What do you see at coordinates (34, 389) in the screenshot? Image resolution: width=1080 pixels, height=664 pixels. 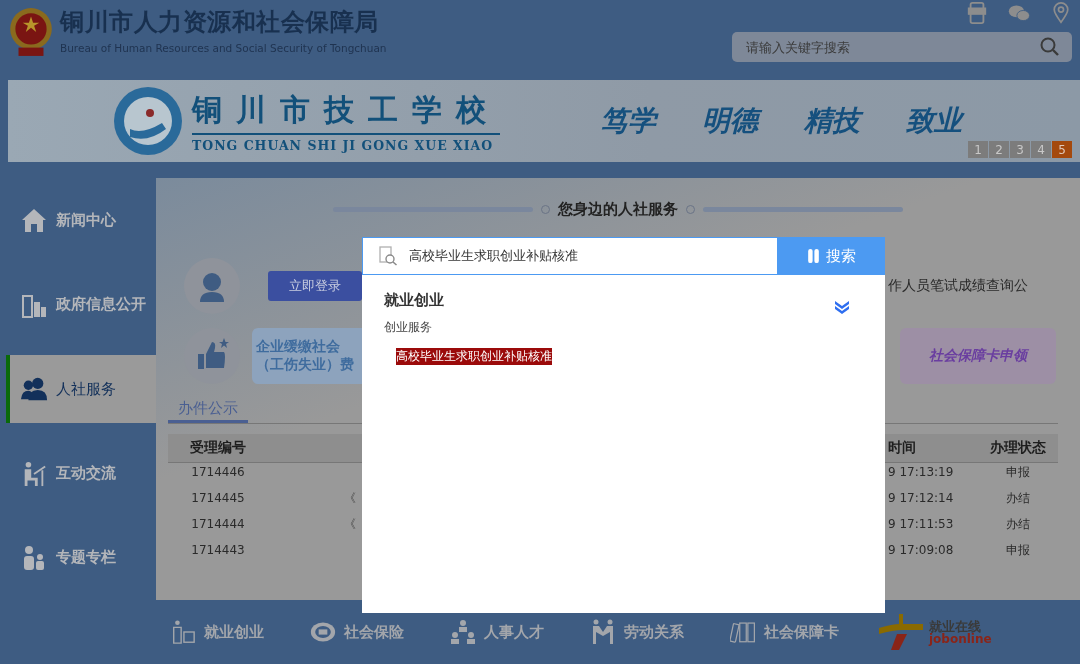 I see `people-icon` at bounding box center [34, 389].